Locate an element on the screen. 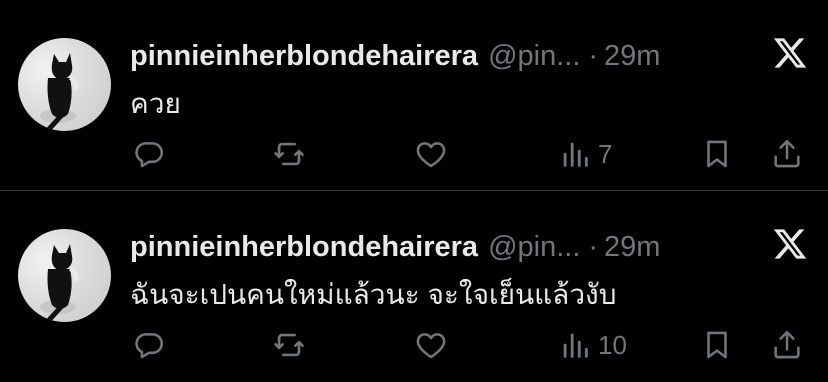 The image size is (828, 382). views-button: 10 is located at coordinates (592, 345).